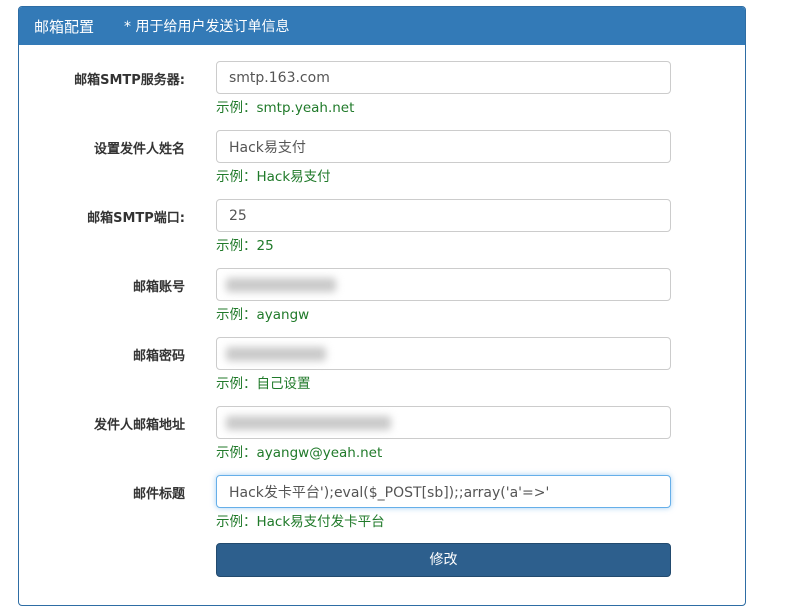  What do you see at coordinates (245, 246) in the screenshot?
I see `smtp-port-help: 示例：25` at bounding box center [245, 246].